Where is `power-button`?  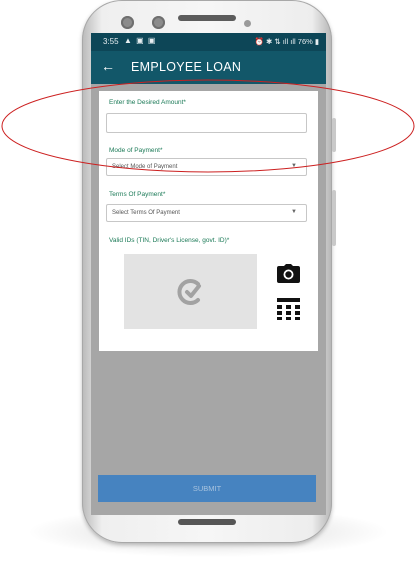 power-button is located at coordinates (334, 218).